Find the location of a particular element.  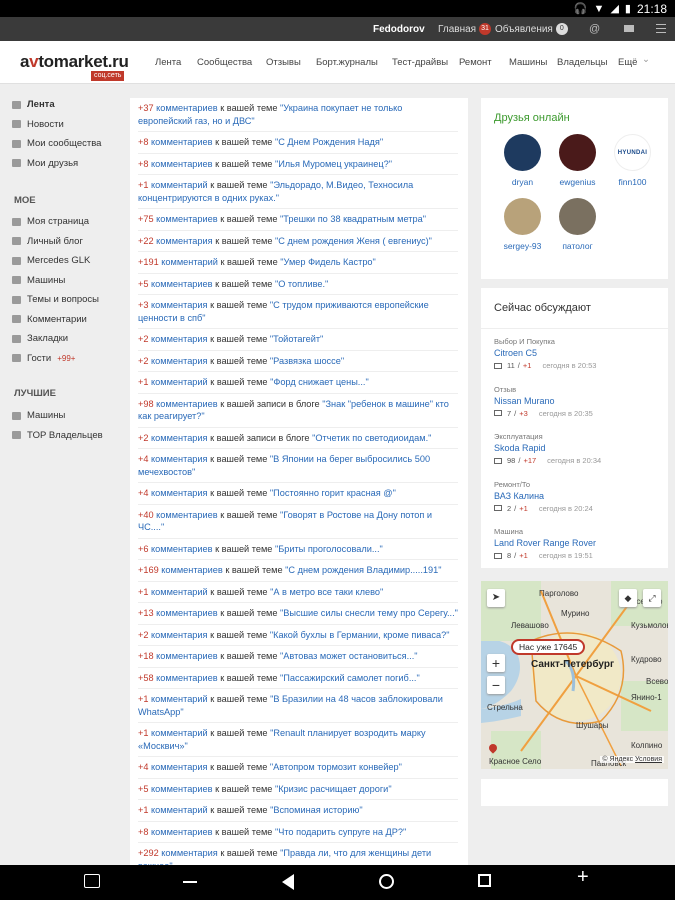

nav-item-6: Машины is located at coordinates (528, 62).